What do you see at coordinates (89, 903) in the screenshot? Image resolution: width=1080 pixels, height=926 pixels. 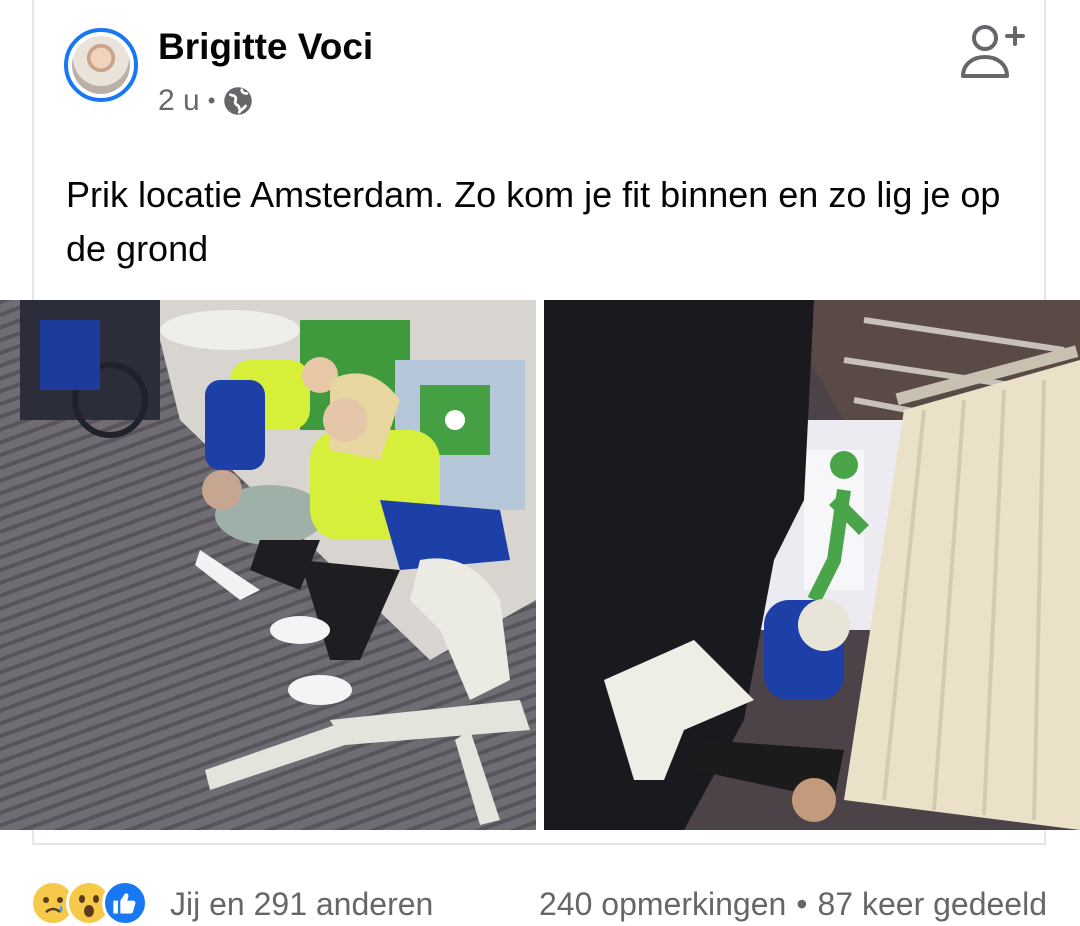 I see `reaction-icons` at bounding box center [89, 903].